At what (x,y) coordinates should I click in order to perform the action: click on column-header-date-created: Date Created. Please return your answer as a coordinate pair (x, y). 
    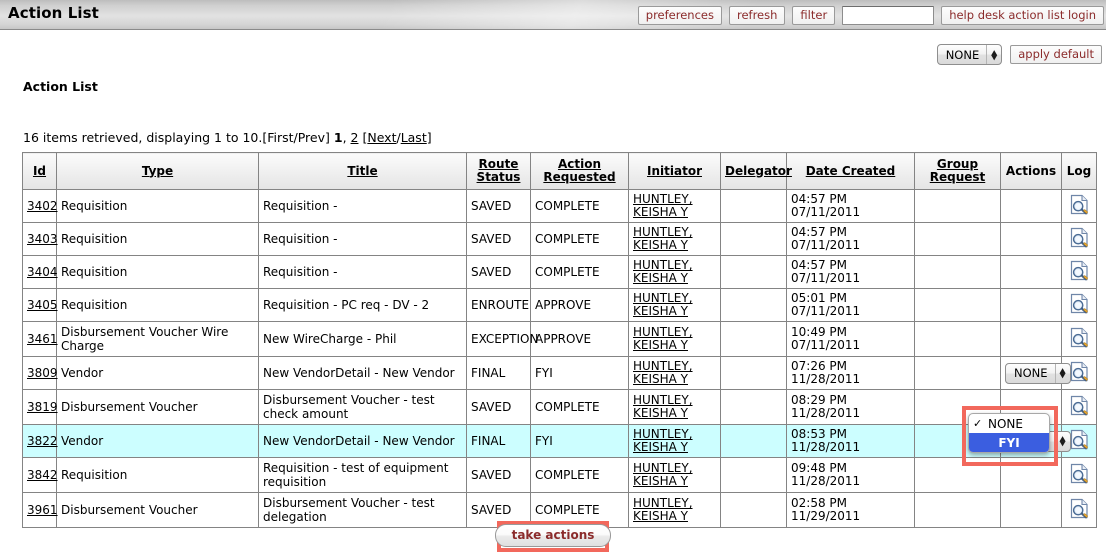
    Looking at the image, I should click on (850, 171).